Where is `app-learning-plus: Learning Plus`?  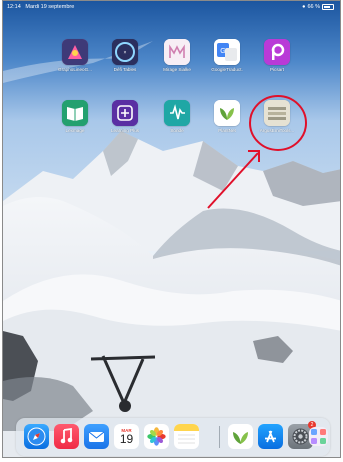 app-learning-plus: Learning Plus is located at coordinates (125, 116).